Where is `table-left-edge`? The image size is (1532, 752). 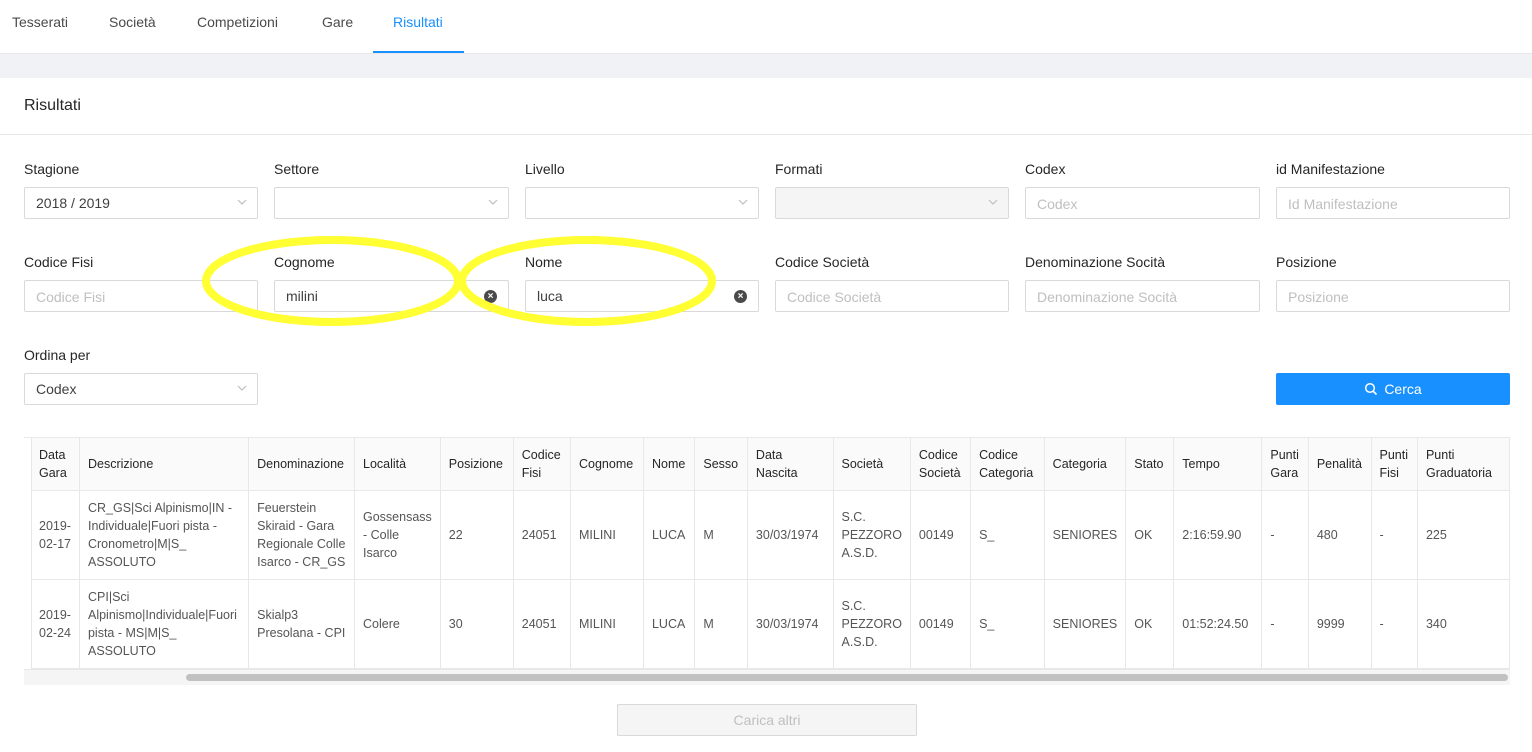
table-left-edge is located at coordinates (31, 553).